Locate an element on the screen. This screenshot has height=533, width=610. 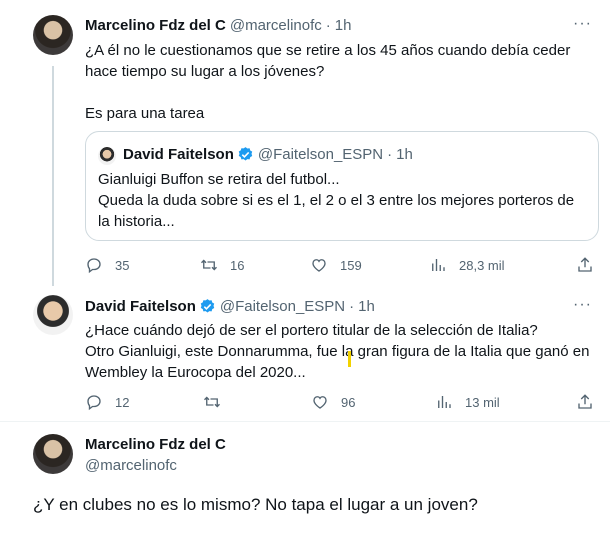
retweet-button is located at coordinates (218, 402).